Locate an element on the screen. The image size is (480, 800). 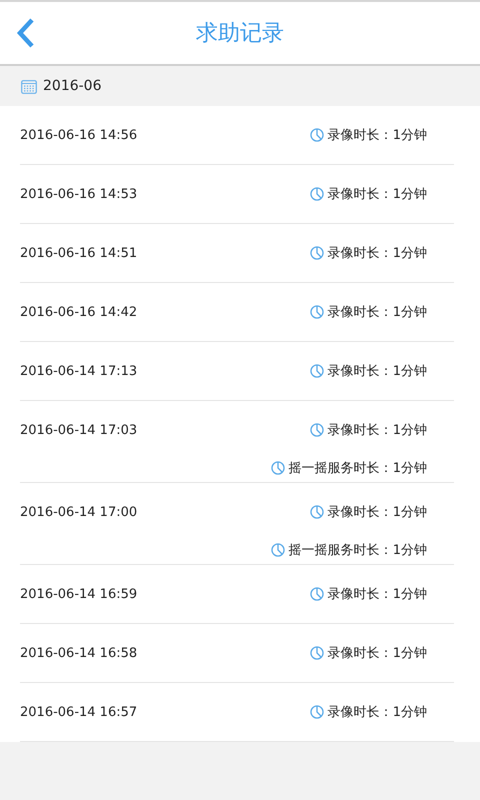
record-time: 2016-06-16 14:56 is located at coordinates (79, 135).